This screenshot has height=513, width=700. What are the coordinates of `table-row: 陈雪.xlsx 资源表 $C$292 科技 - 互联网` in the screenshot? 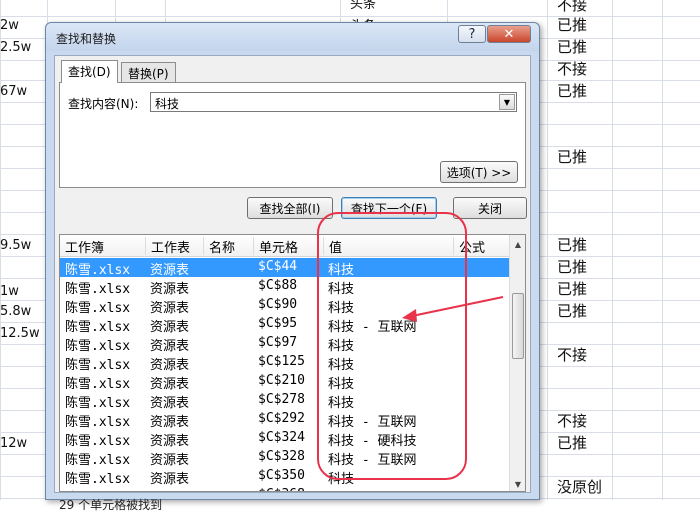 It's located at (285, 420).